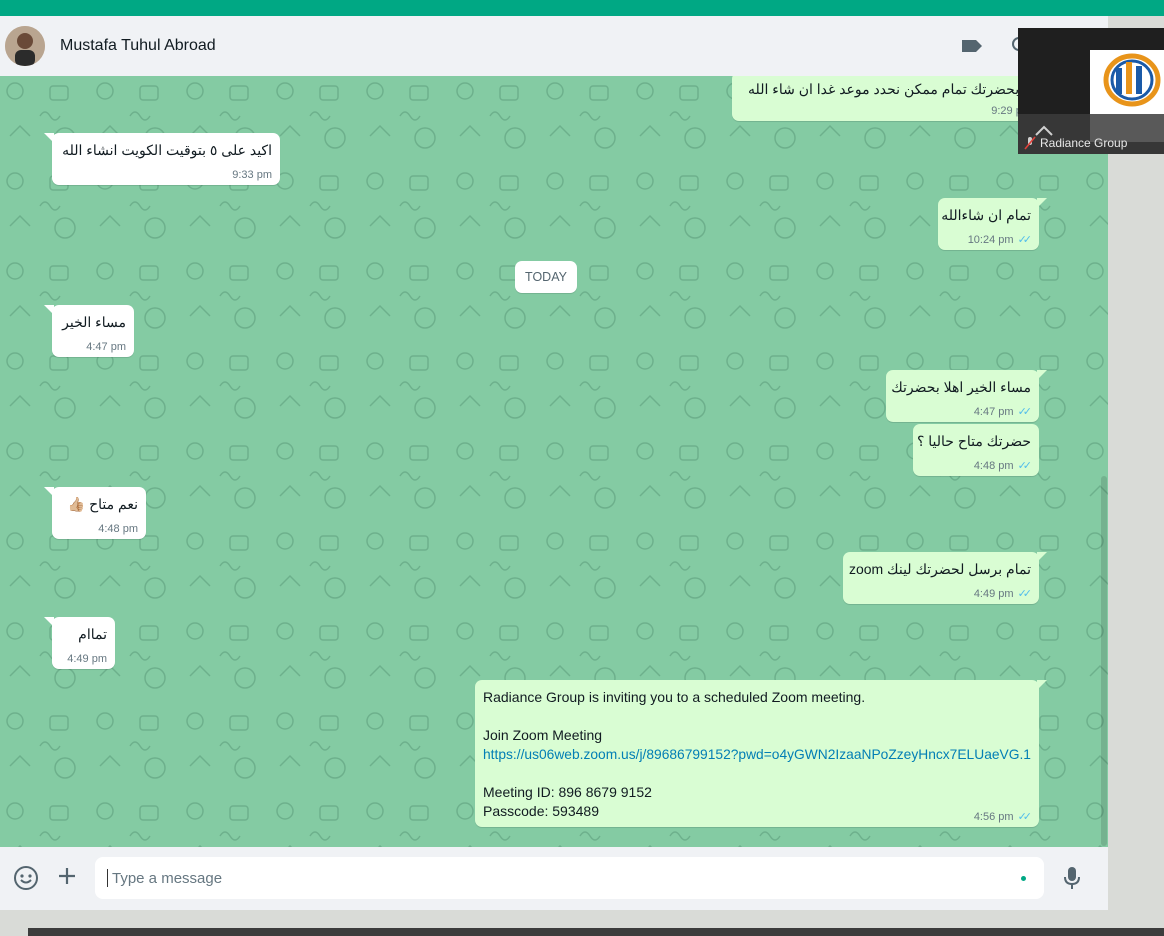  What do you see at coordinates (1084, 143) in the screenshot?
I see `participant-name: Radiance Group` at bounding box center [1084, 143].